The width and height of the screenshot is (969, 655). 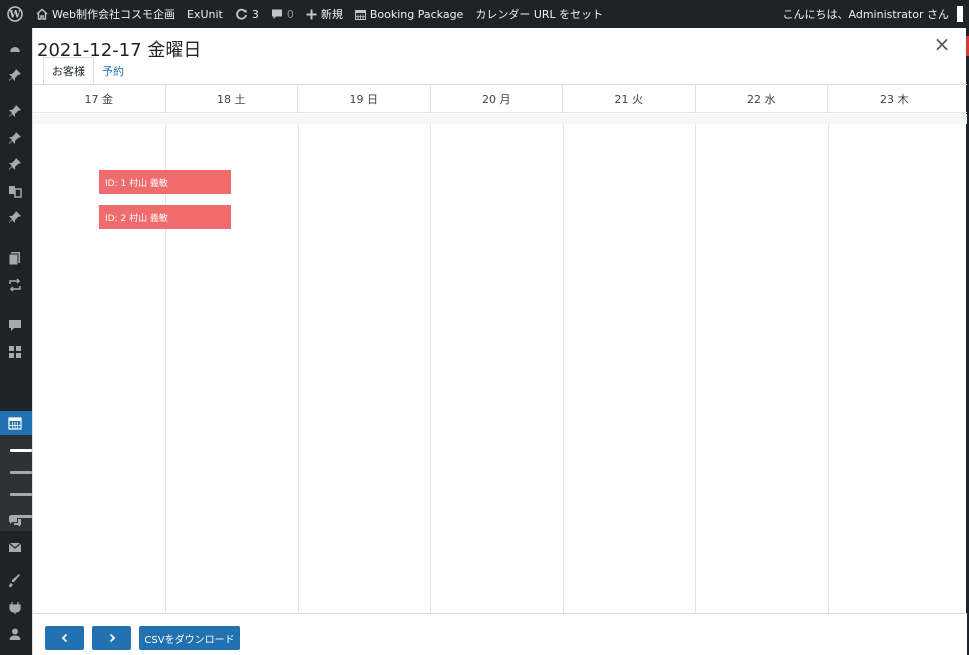 I want to click on booking-item: ID: 1 村山 義敏, so click(x=165, y=182).